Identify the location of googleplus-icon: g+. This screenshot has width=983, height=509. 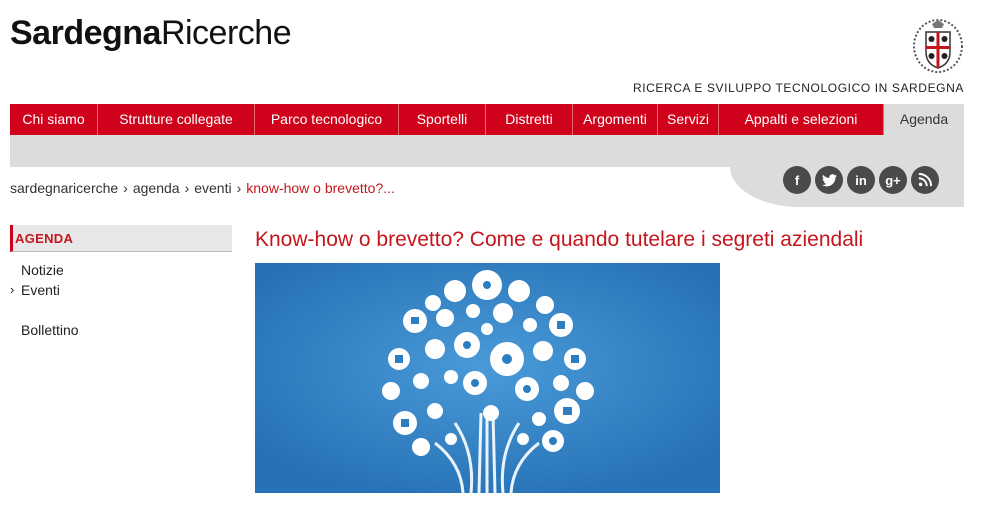
(893, 180).